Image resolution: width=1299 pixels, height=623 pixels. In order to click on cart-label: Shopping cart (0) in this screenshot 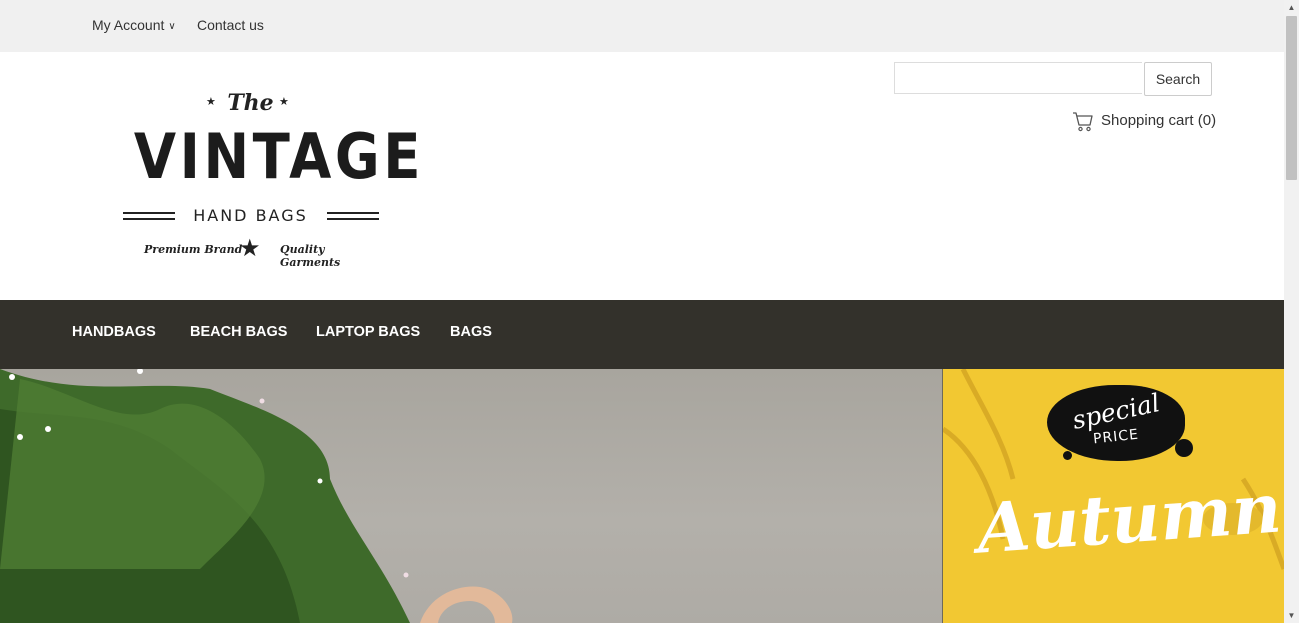, I will do `click(1159, 120)`.